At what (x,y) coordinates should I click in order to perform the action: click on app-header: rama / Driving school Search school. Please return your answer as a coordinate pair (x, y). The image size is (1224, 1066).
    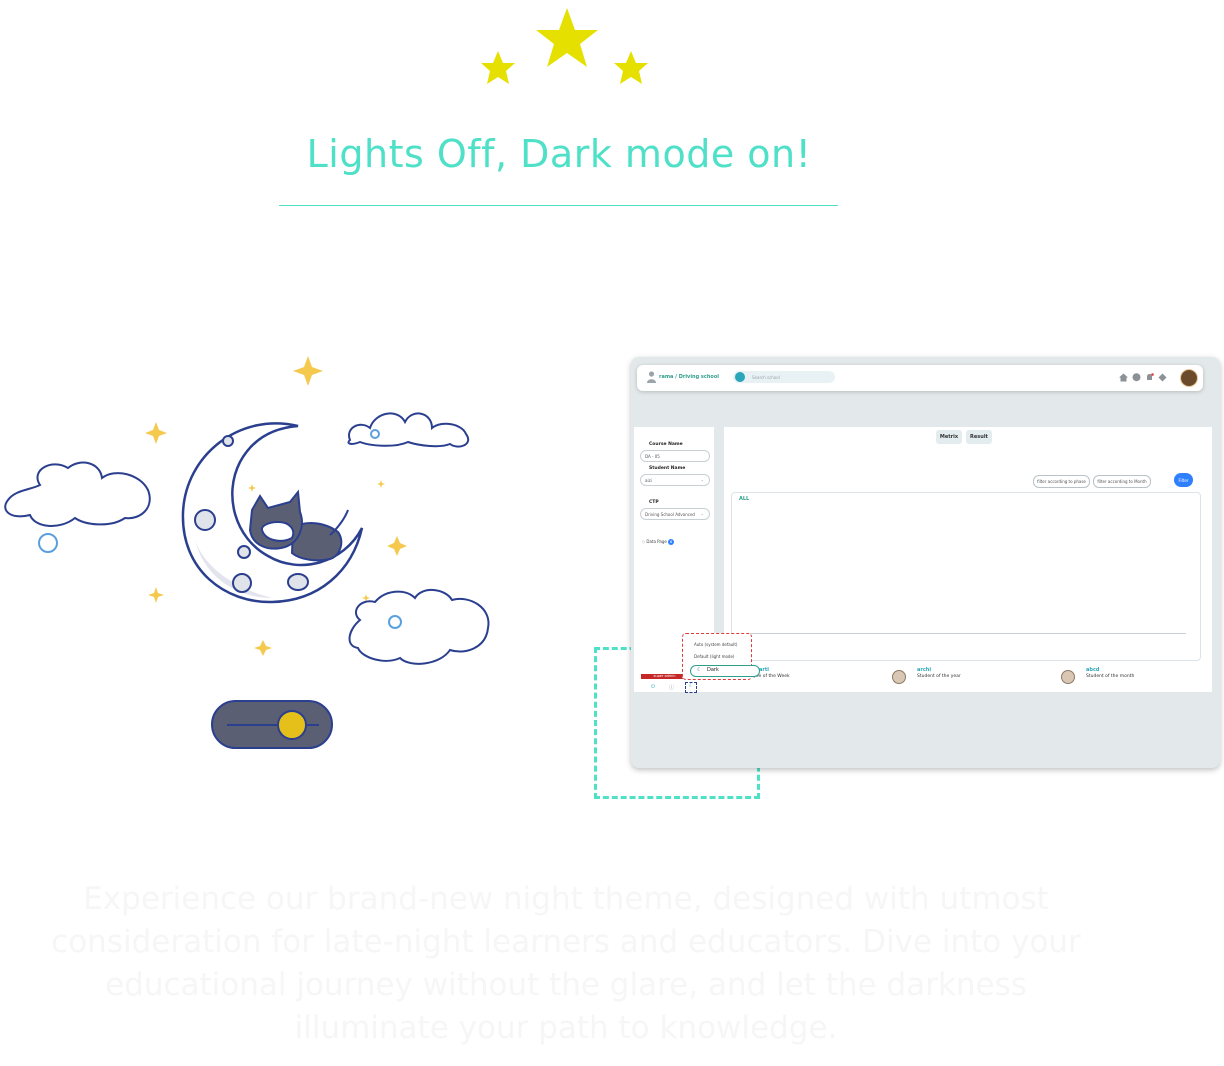
    Looking at the image, I should click on (920, 378).